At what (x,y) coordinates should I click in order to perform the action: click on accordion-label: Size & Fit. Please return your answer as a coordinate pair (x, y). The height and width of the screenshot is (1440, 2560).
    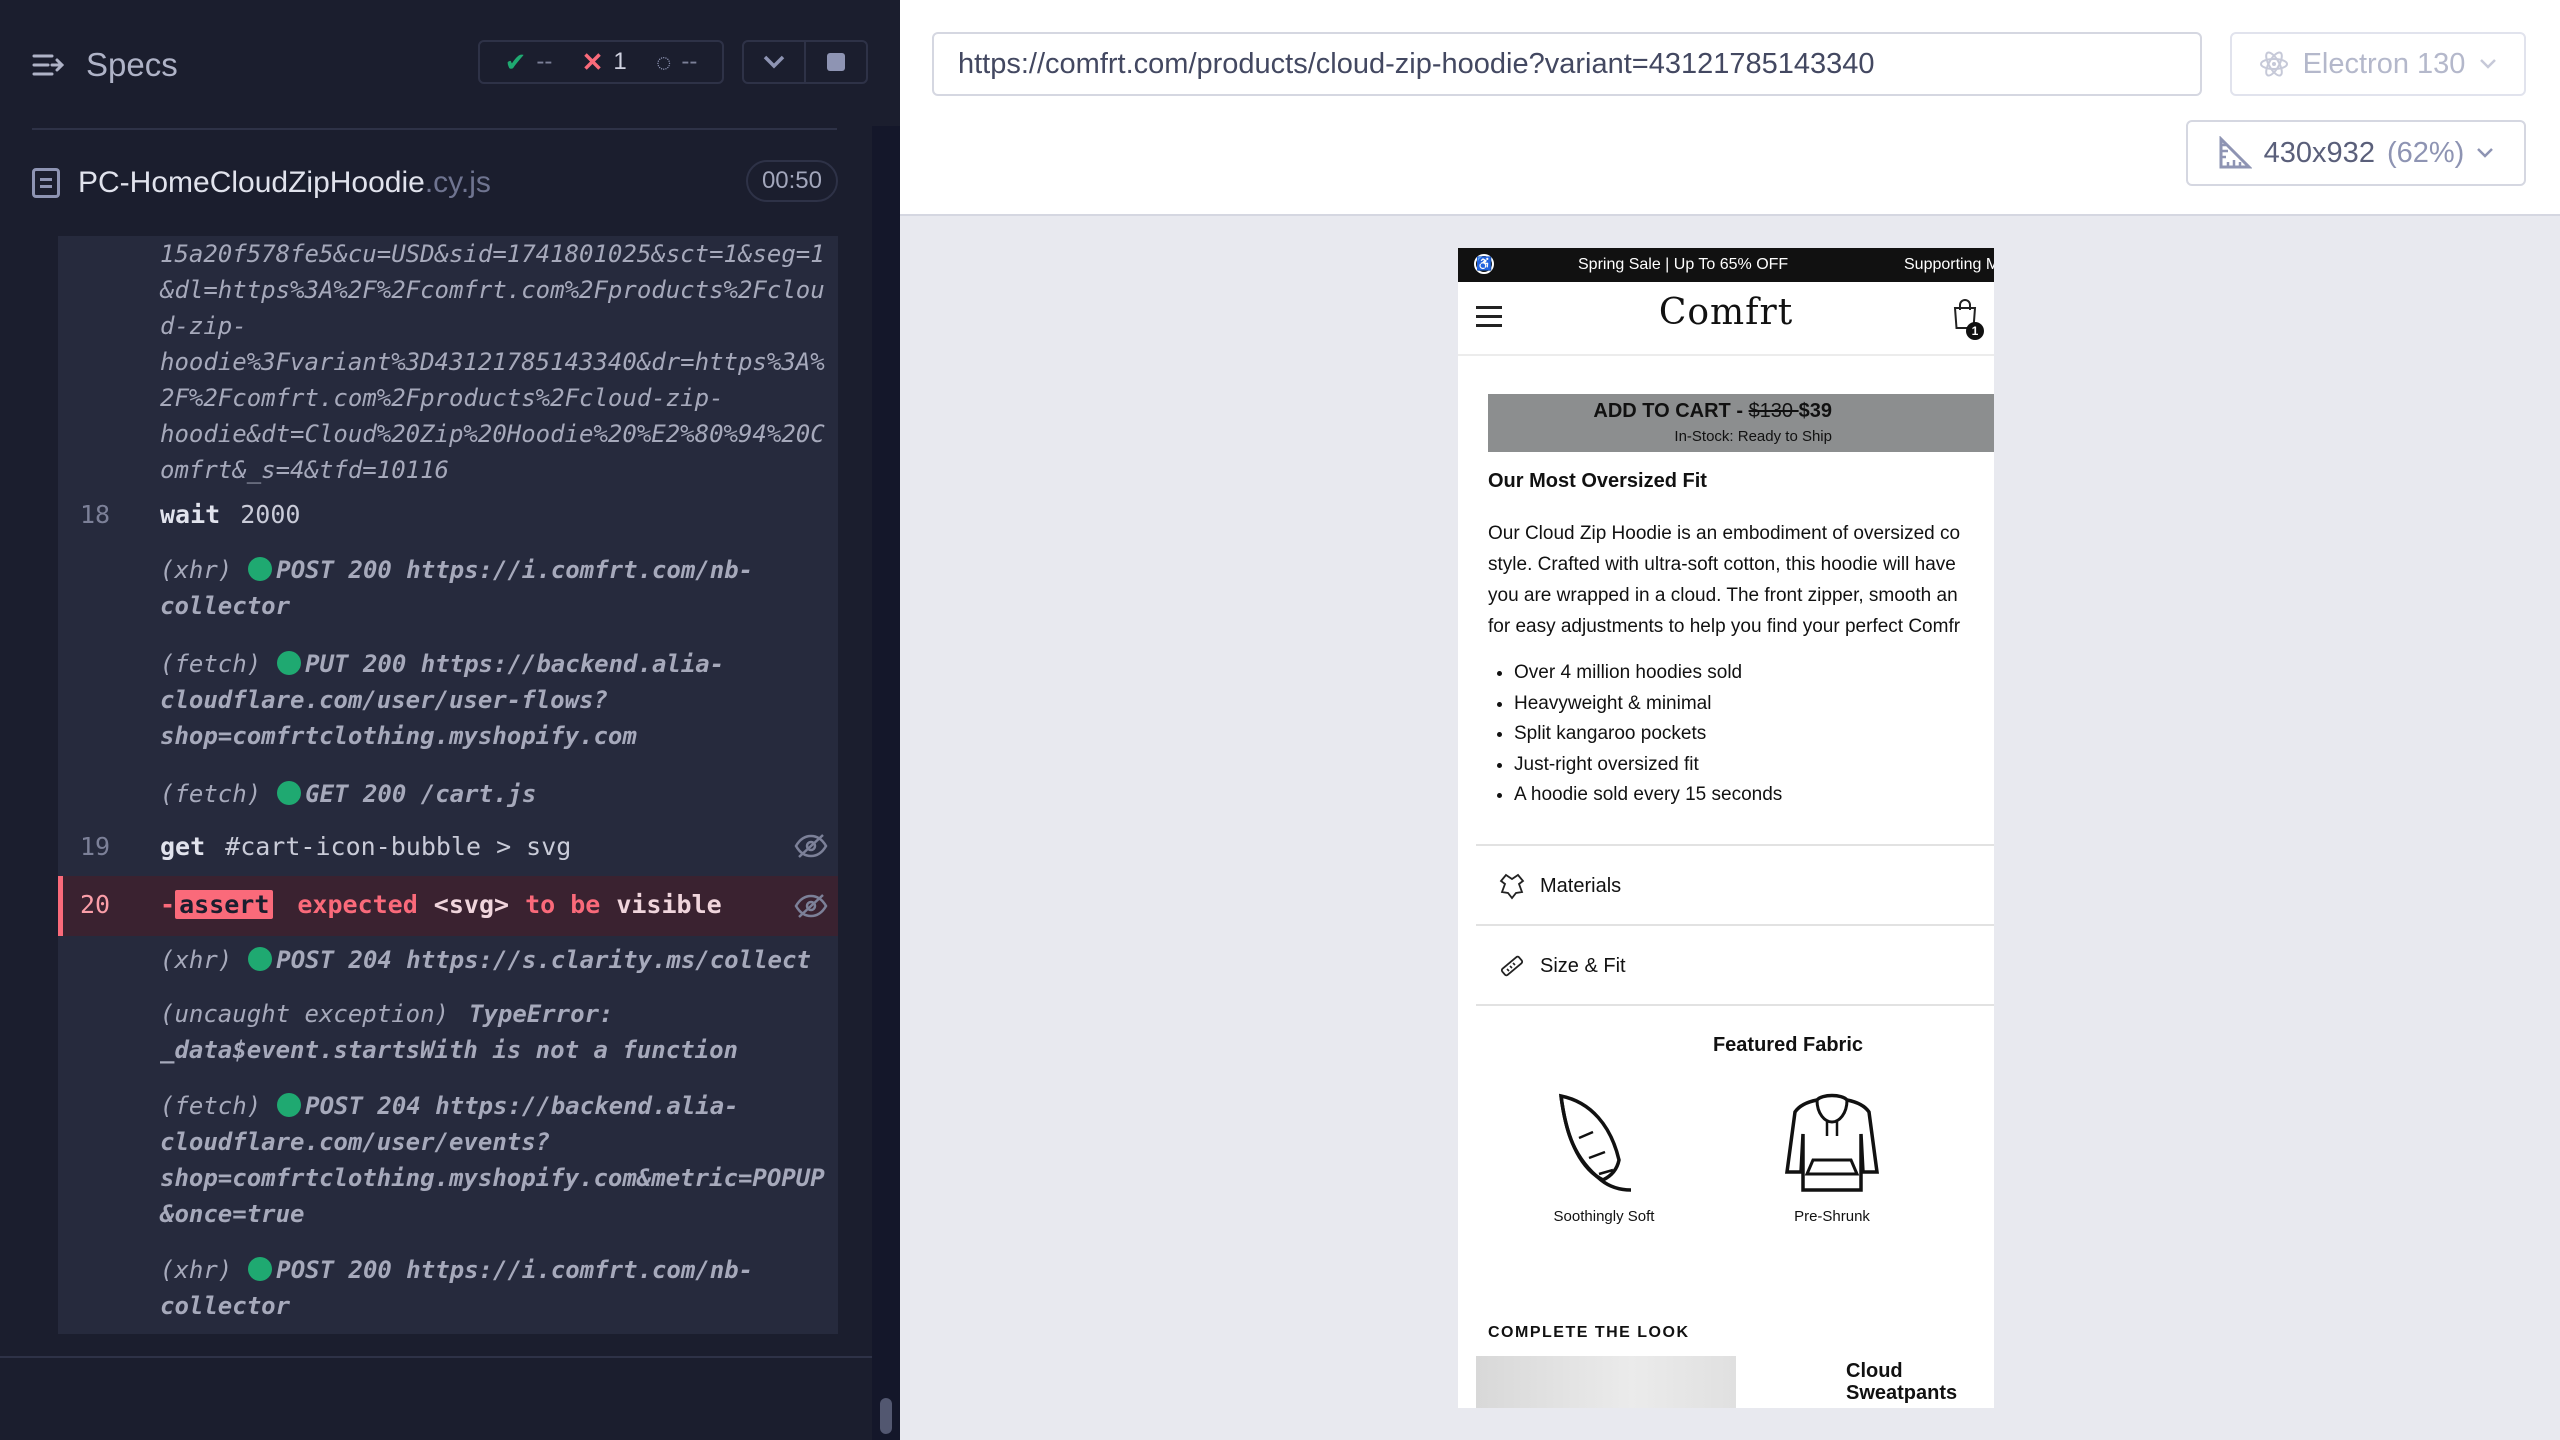
    Looking at the image, I should click on (1583, 965).